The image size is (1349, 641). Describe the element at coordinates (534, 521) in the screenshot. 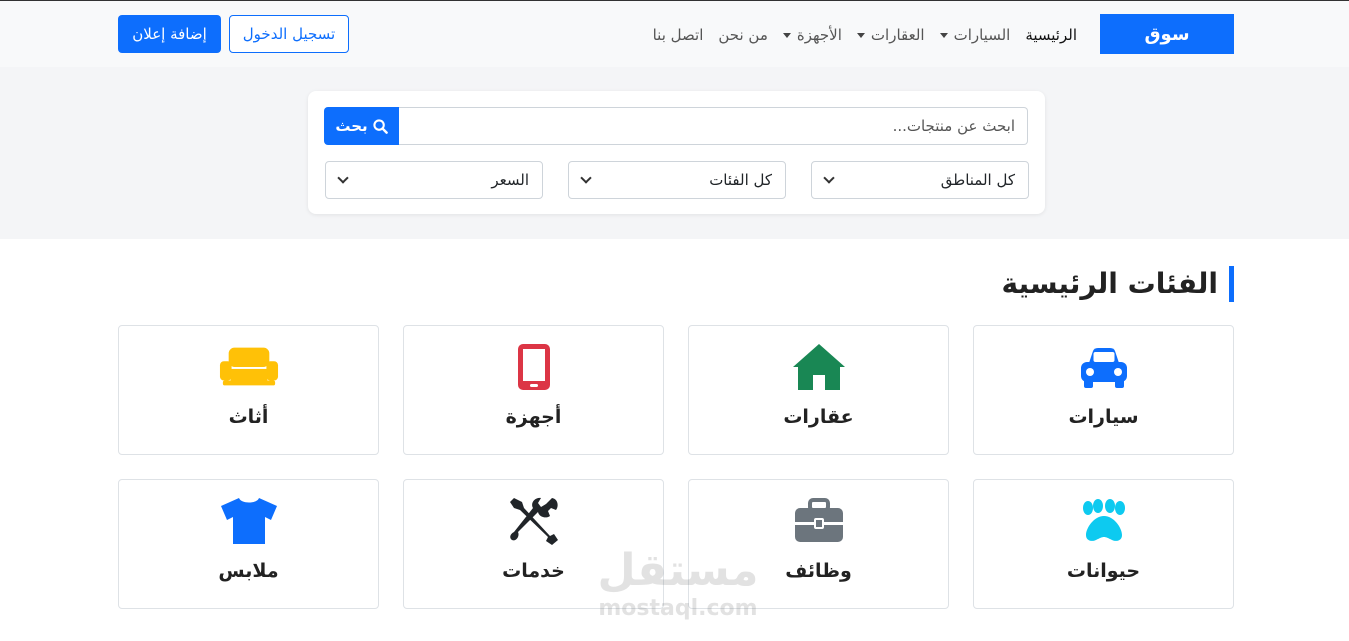

I see `tools-icon` at that location.